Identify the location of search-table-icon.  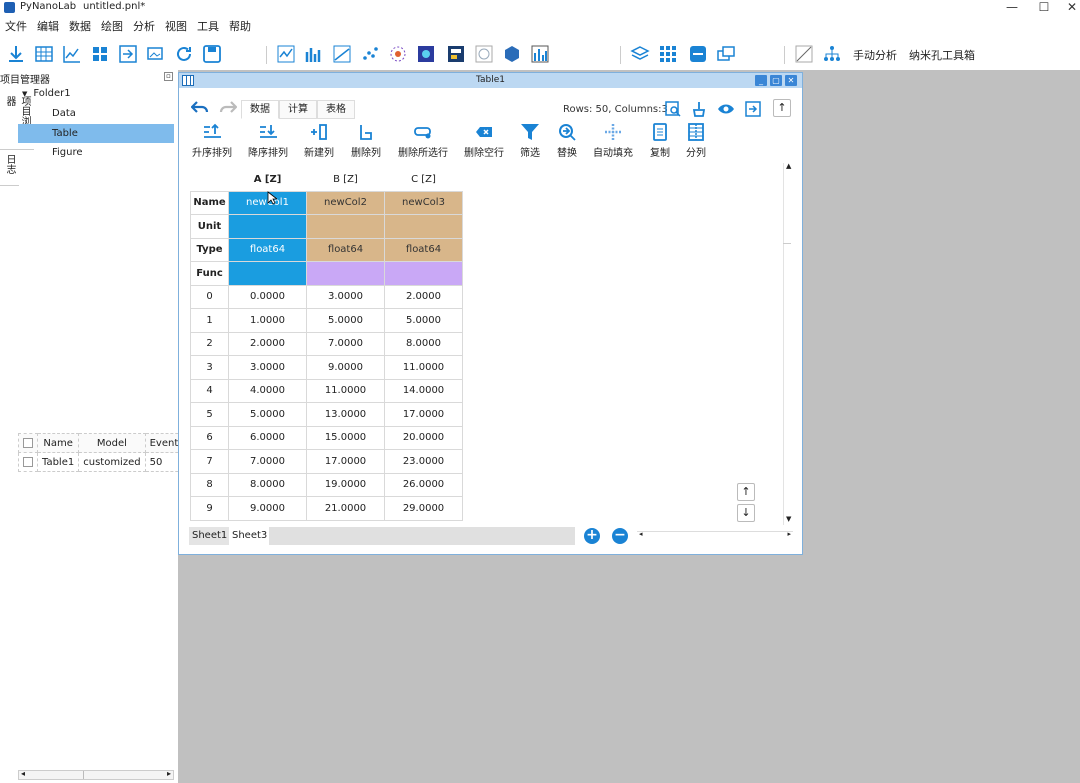
(673, 109).